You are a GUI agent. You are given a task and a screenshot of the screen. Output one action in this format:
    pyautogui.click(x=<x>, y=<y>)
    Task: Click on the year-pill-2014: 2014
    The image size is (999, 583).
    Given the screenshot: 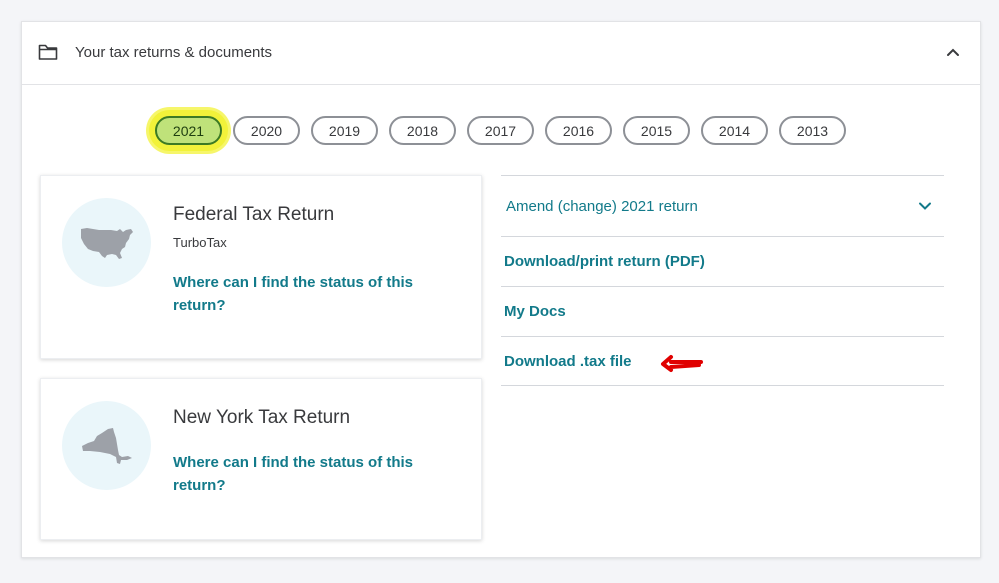 What is the action you would take?
    pyautogui.click(x=734, y=130)
    